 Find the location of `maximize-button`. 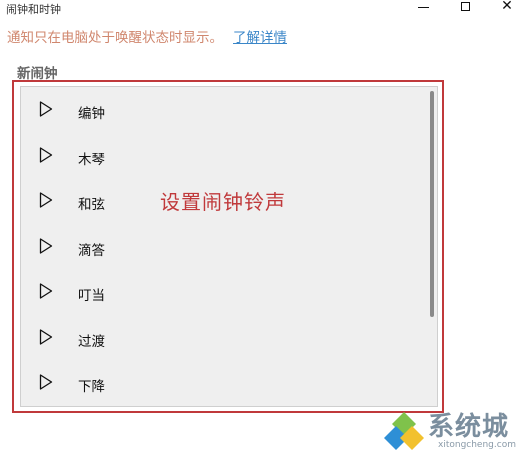

maximize-button is located at coordinates (465, 8).